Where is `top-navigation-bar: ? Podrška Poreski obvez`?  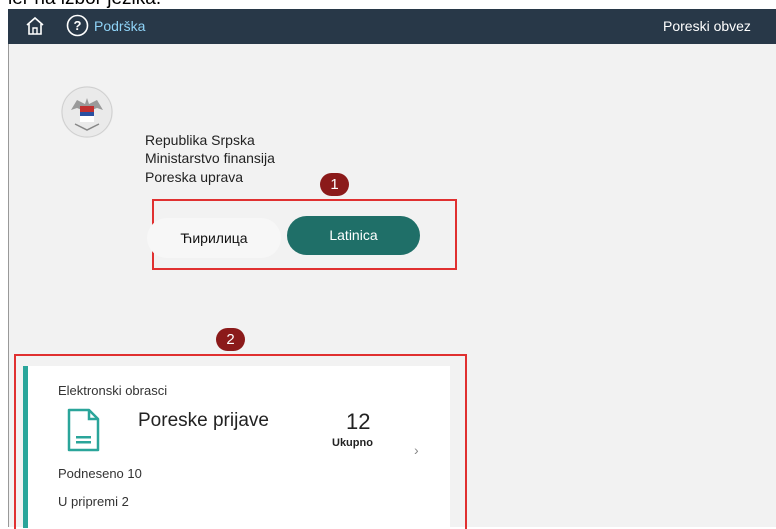 top-navigation-bar: ? Podrška Poreski obvez is located at coordinates (392, 26).